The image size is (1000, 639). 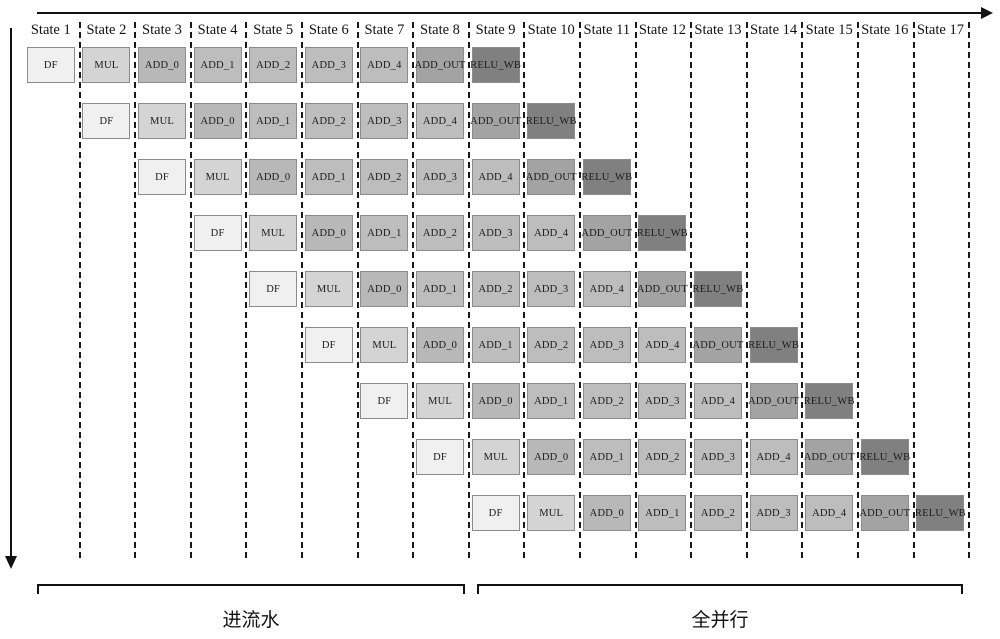 What do you see at coordinates (217, 65) in the screenshot?
I see `pipeline-cell-row1-add_1: ADD_1` at bounding box center [217, 65].